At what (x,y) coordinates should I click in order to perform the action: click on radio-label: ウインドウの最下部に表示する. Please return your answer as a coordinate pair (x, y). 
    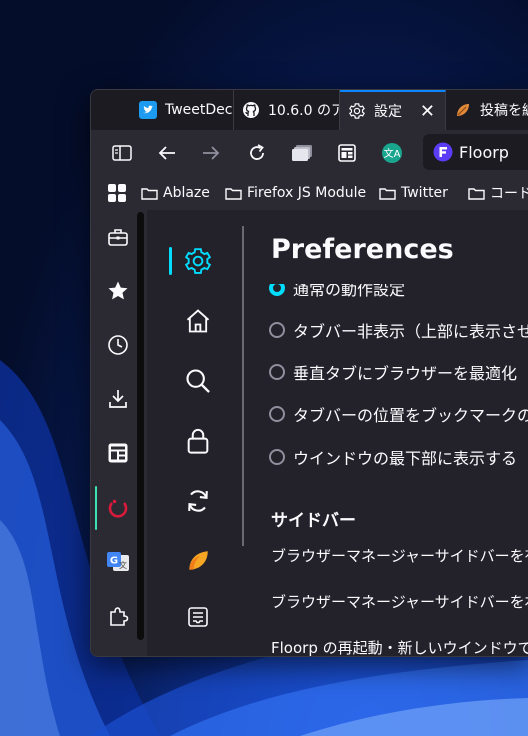
    Looking at the image, I should click on (405, 458).